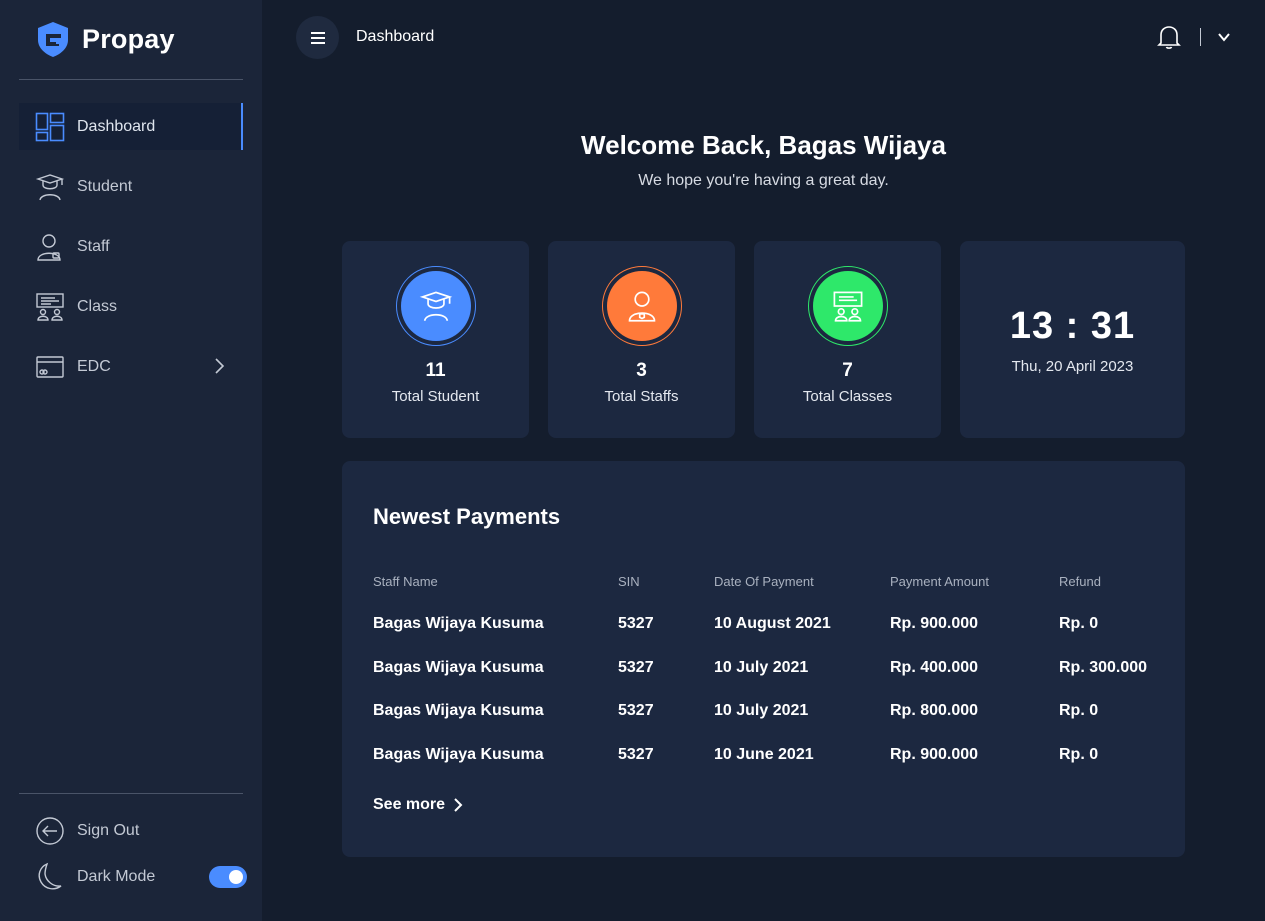 This screenshot has height=921, width=1265. What do you see at coordinates (131, 306) in the screenshot?
I see `sidebar-item-class: Class` at bounding box center [131, 306].